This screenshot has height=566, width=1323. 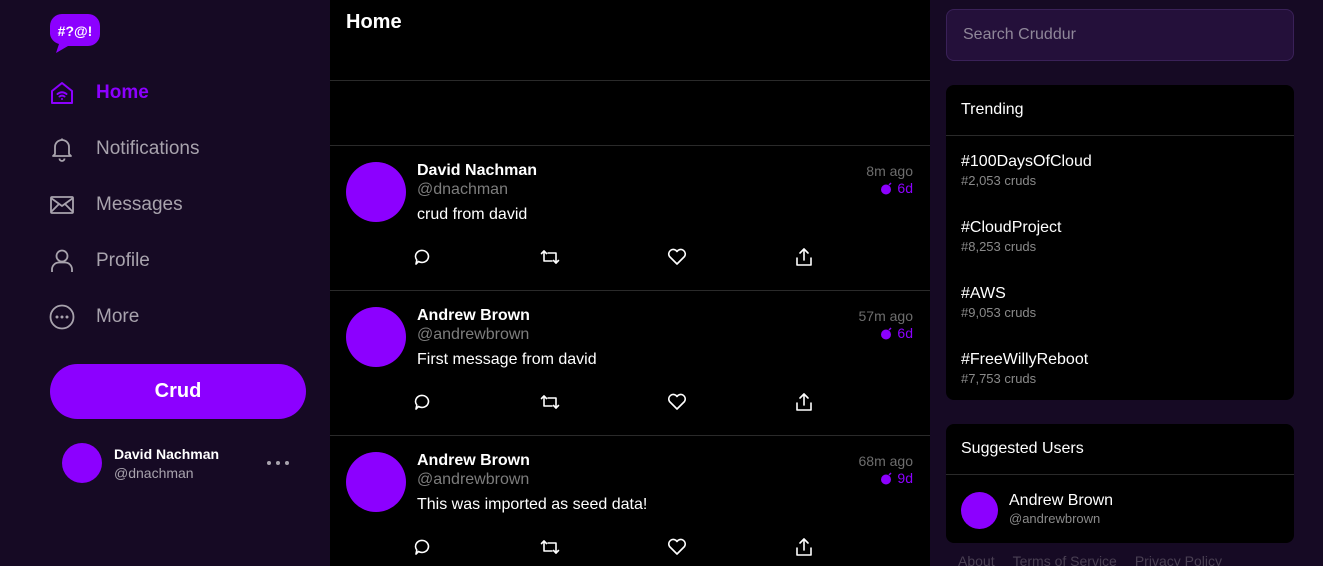 I want to click on sidebar-item-label: Notifications, so click(x=148, y=148).